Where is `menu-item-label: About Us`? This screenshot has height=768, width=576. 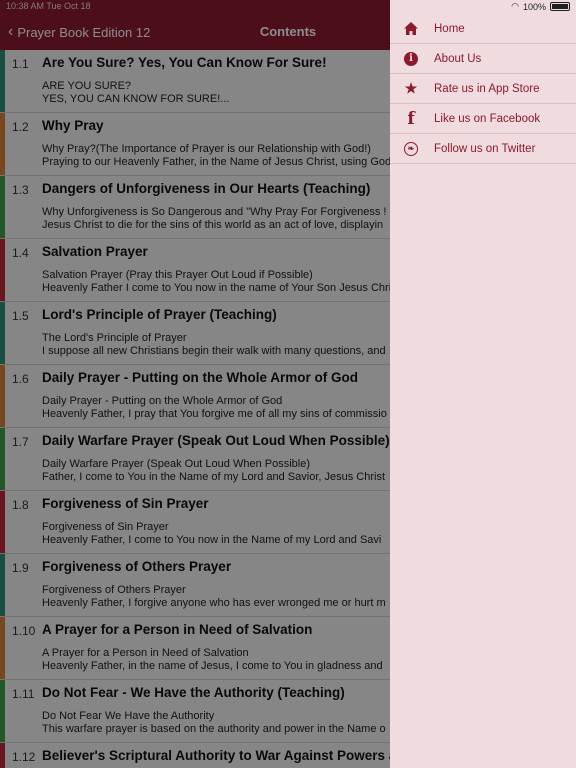
menu-item-label: About Us is located at coordinates (458, 58).